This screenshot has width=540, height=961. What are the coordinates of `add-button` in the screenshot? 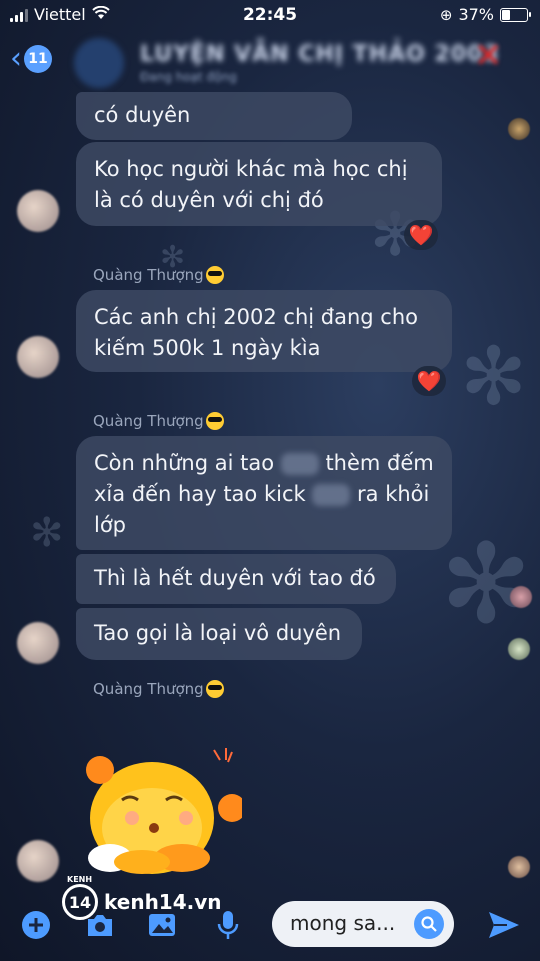 It's located at (36, 925).